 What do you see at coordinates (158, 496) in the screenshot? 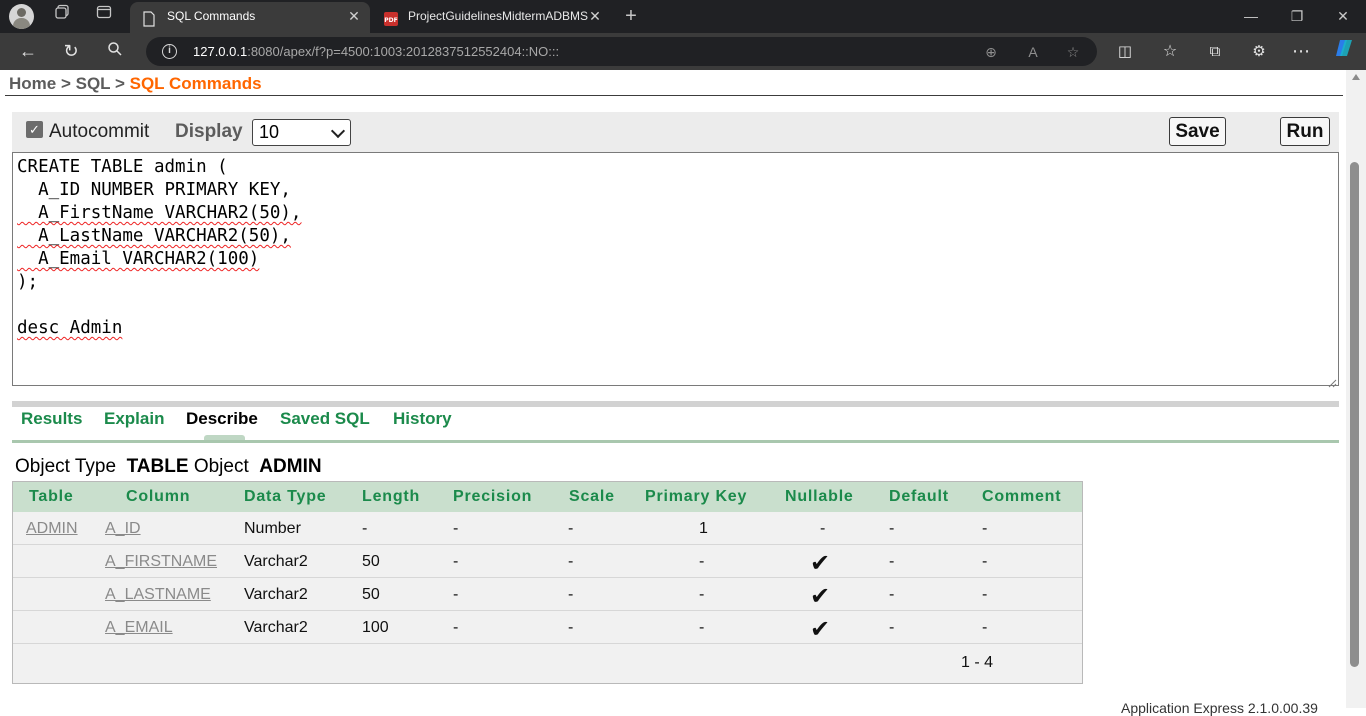
I see `column-header: Column` at bounding box center [158, 496].